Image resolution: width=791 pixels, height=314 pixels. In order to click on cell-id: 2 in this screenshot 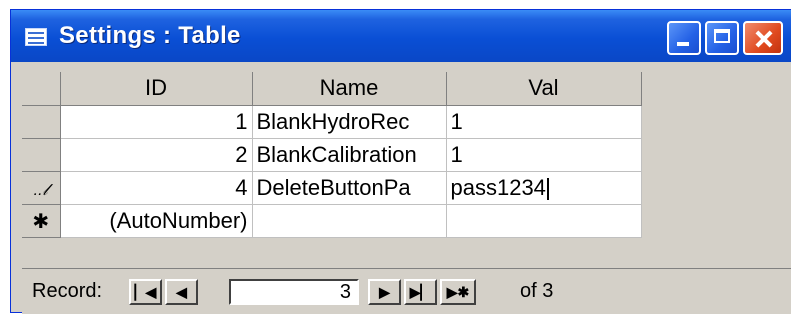, I will do `click(156, 155)`.